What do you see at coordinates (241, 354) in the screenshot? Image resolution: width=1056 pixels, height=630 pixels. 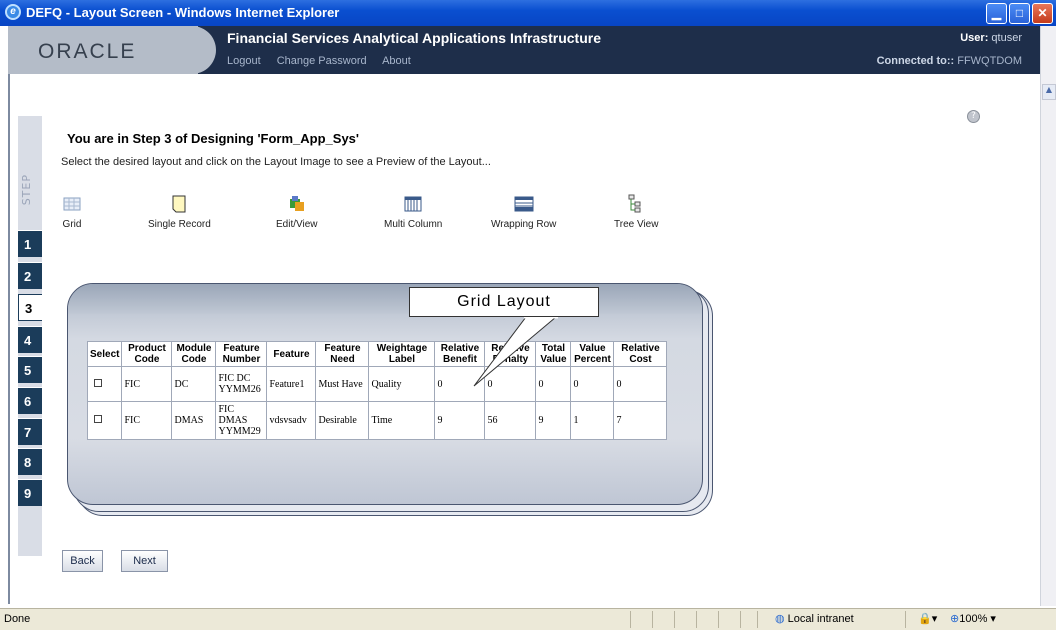 I see `col-feature-number: Feature Number` at bounding box center [241, 354].